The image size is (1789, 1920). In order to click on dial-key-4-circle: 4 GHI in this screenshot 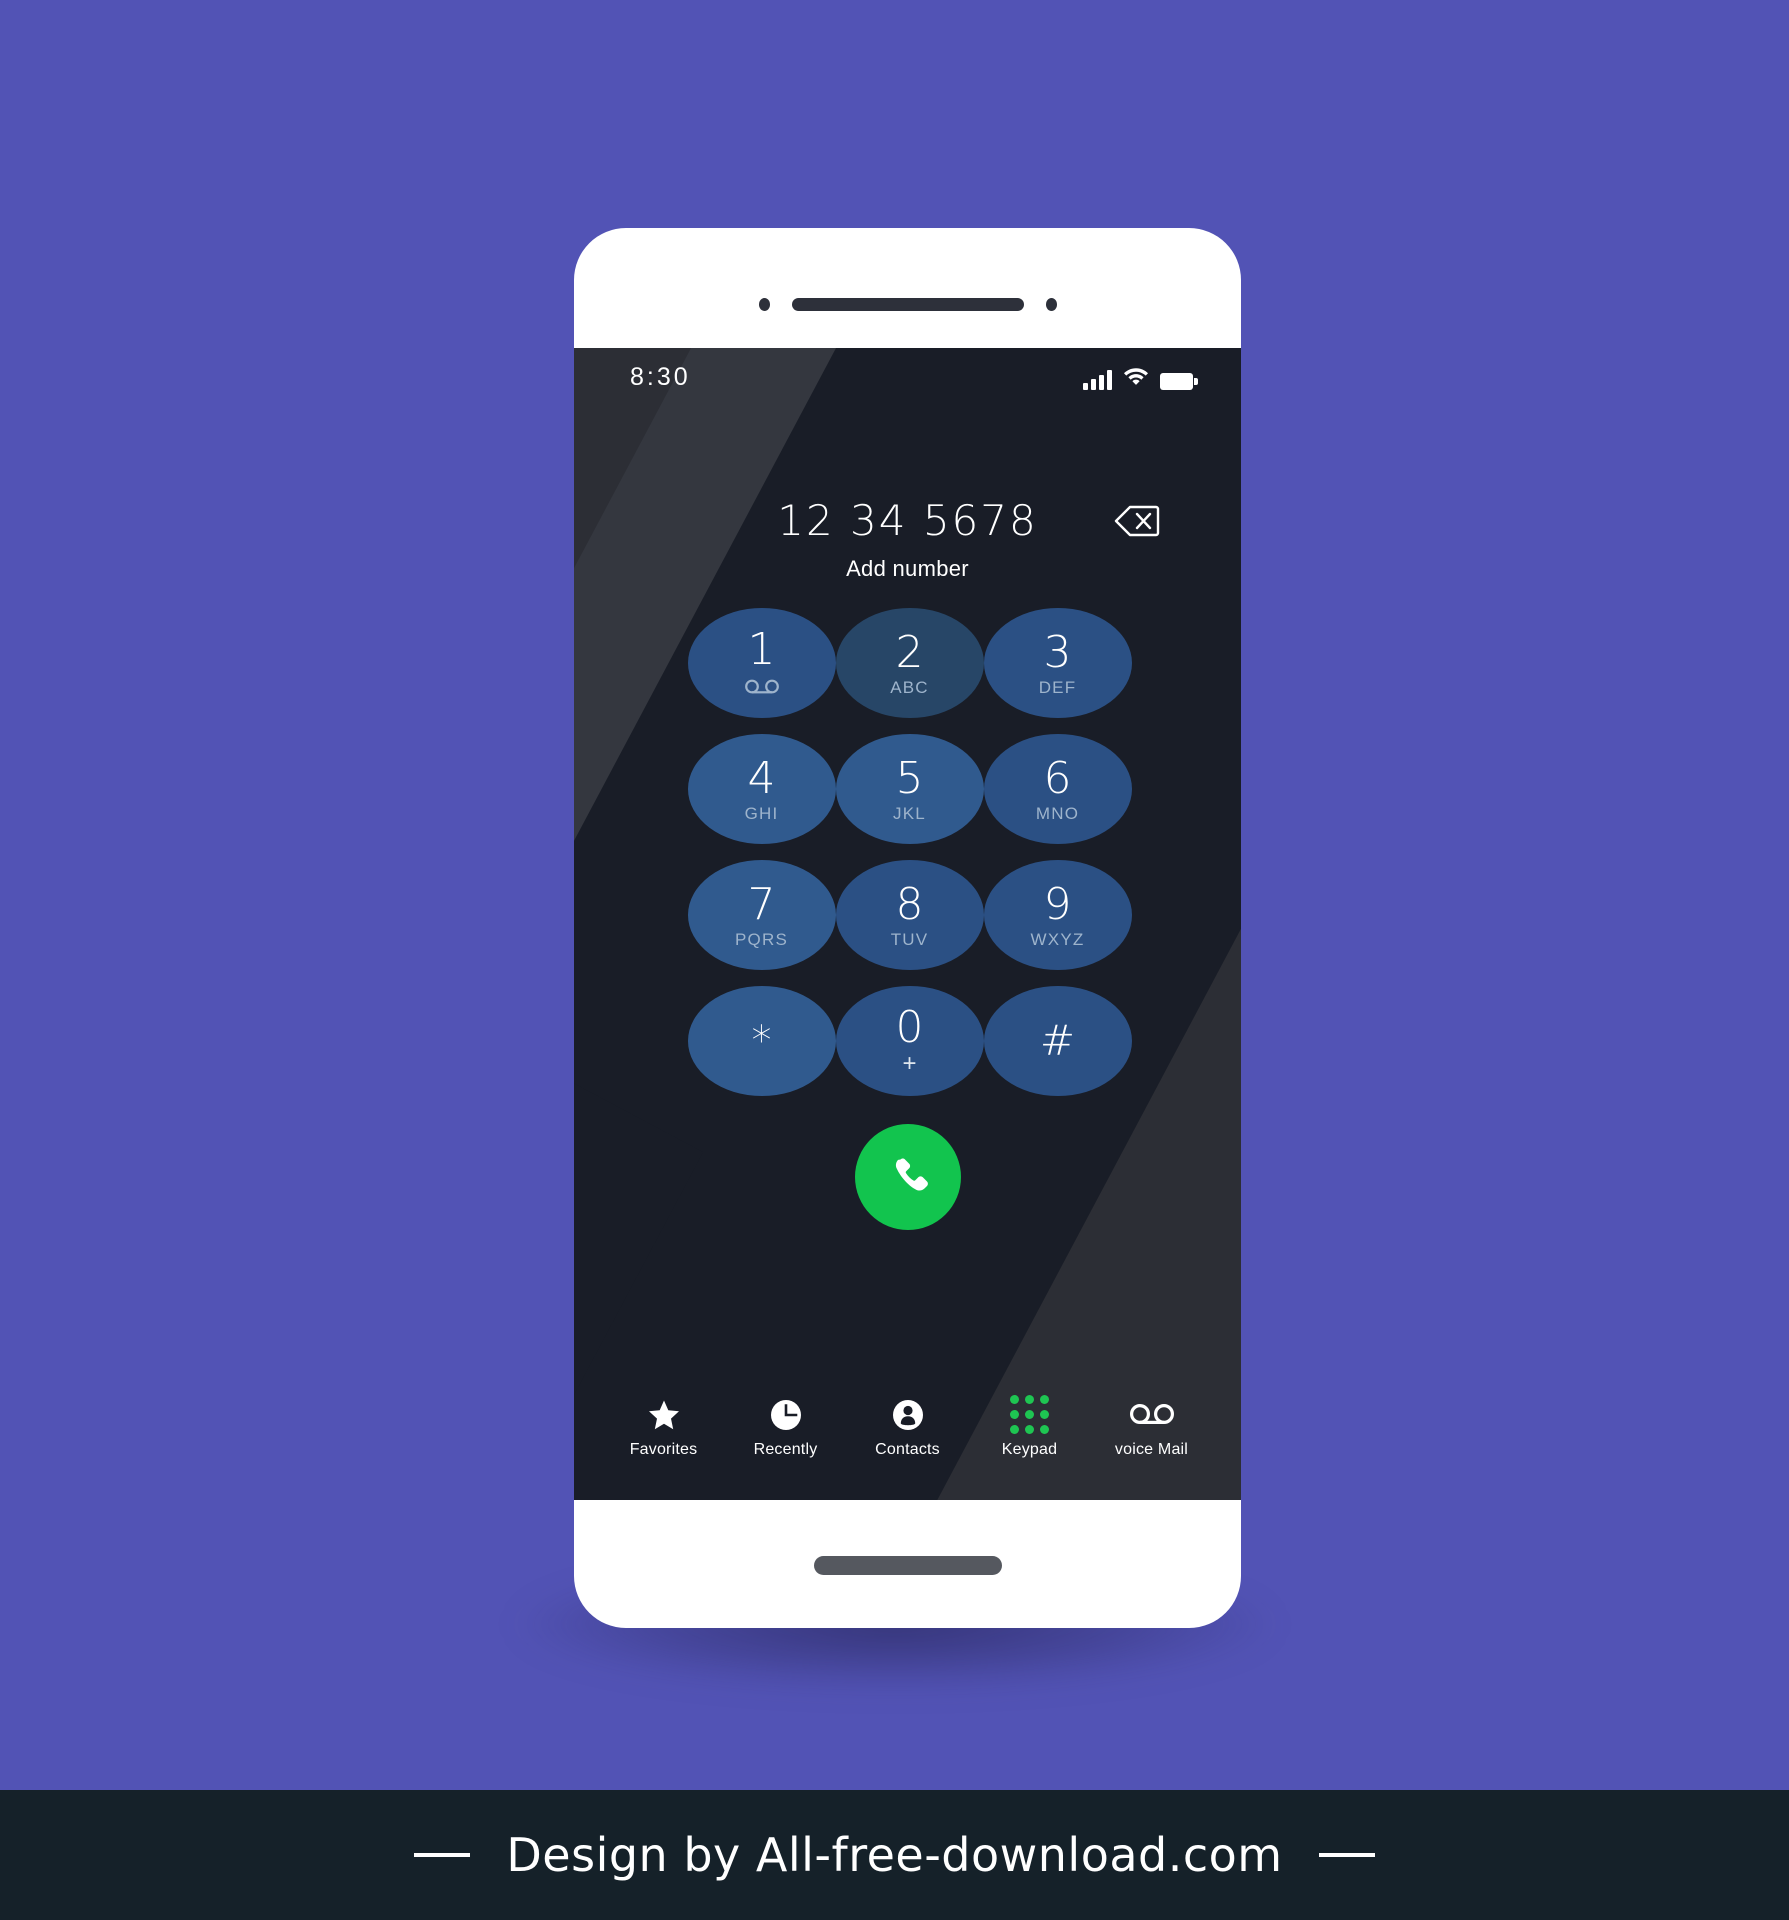, I will do `click(761, 789)`.